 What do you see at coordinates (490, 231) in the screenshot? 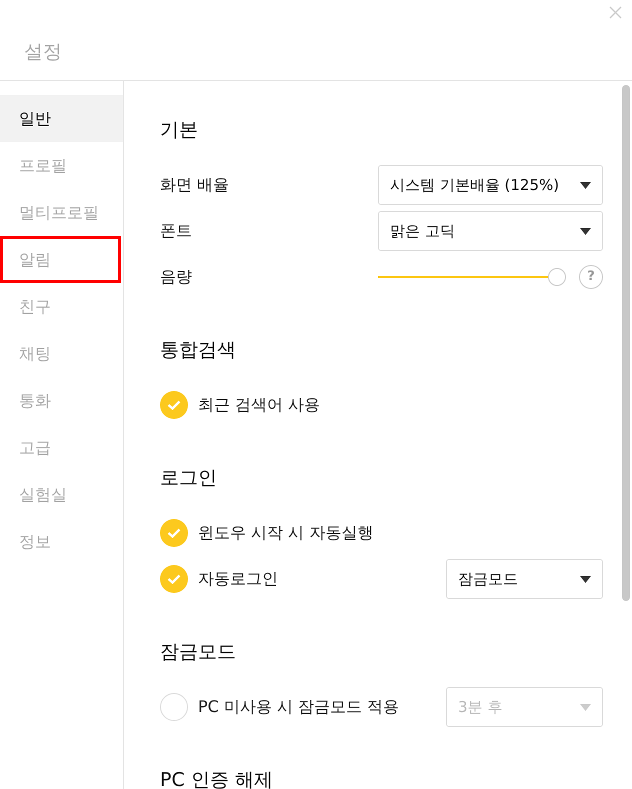
I see `dropdown: 맑은 고딕` at bounding box center [490, 231].